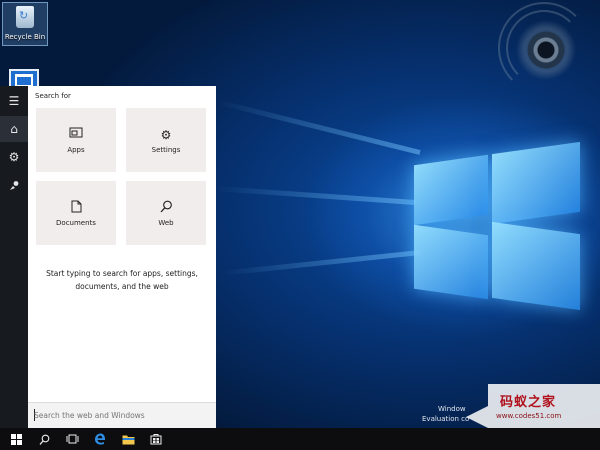 The height and width of the screenshot is (450, 600). What do you see at coordinates (14, 101) in the screenshot?
I see `hamburger-menu-icon: ☰` at bounding box center [14, 101].